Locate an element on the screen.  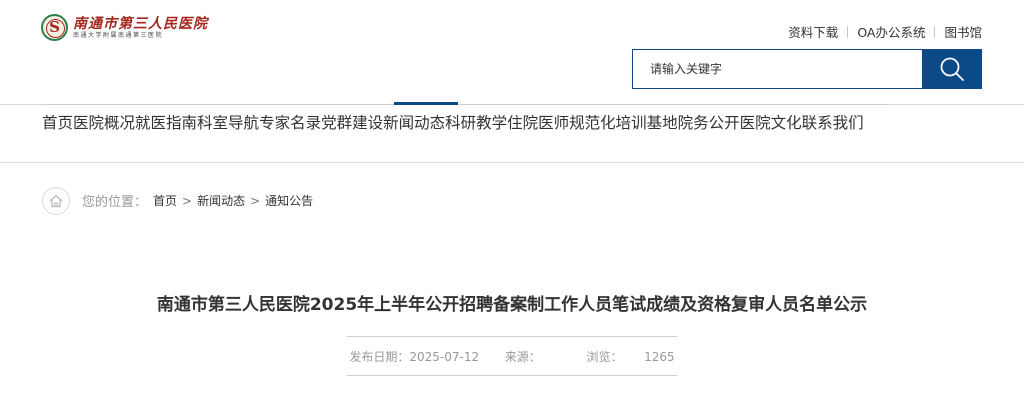
logo-subtitle: 南通大学附属南通第三医院 is located at coordinates (118, 35).